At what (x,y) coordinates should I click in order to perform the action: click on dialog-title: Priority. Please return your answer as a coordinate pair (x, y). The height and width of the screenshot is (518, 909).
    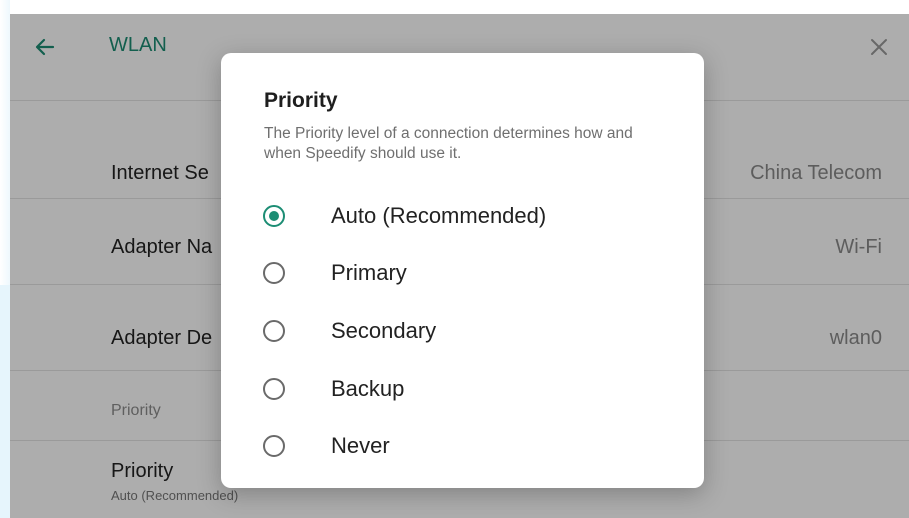
    Looking at the image, I should click on (301, 100).